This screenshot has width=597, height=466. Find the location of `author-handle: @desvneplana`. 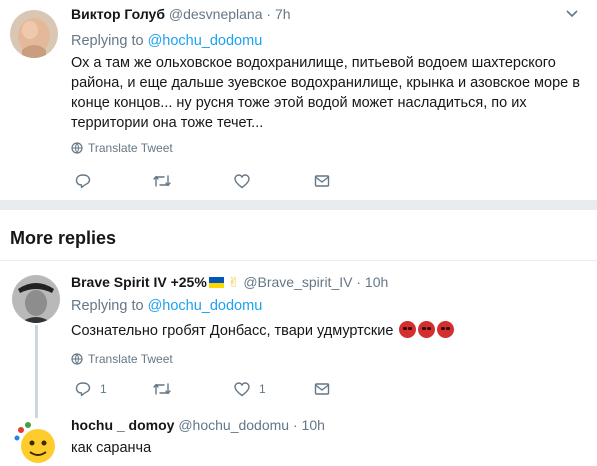

author-handle: @desvneplana is located at coordinates (216, 14).